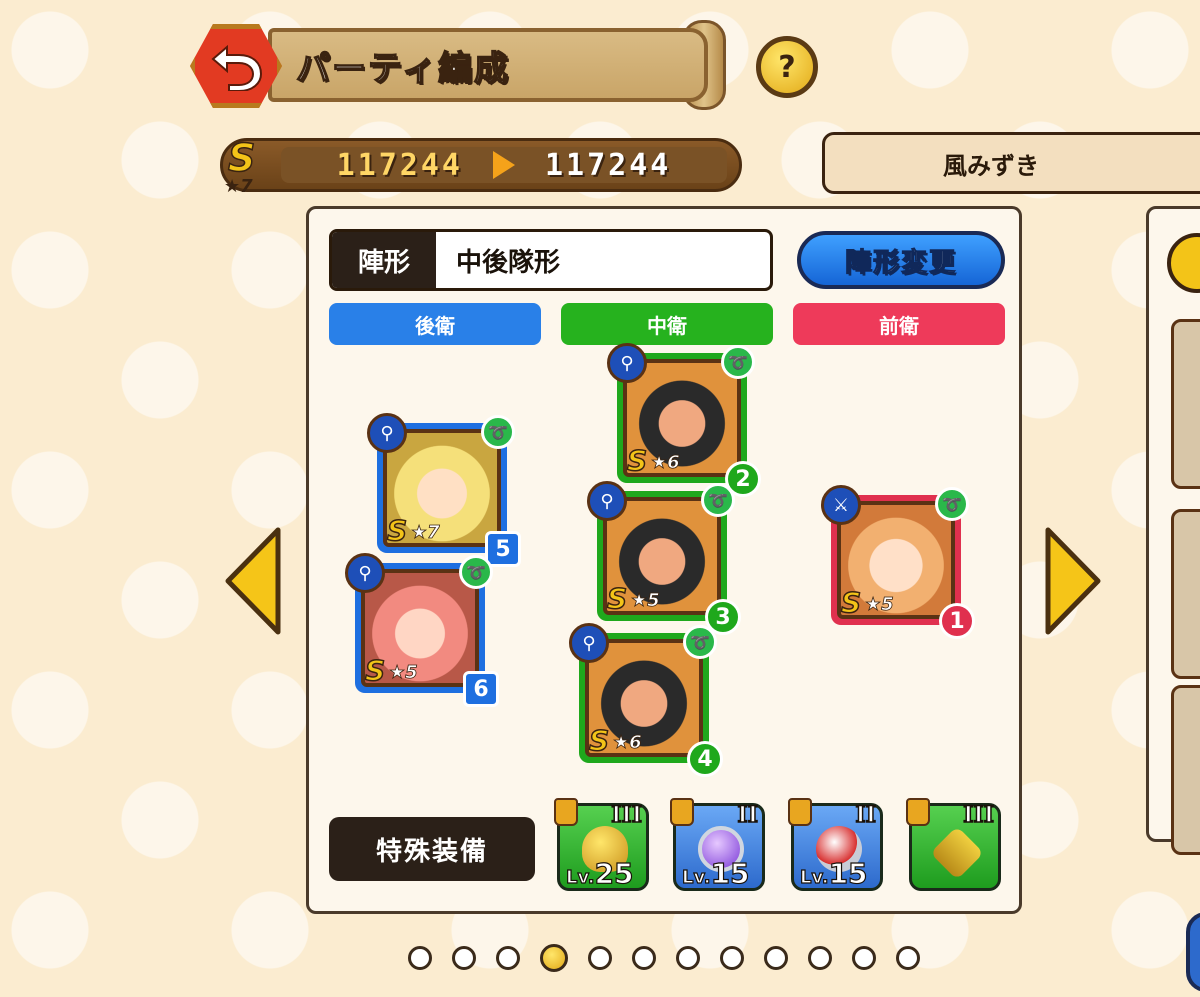  What do you see at coordinates (1183, 263) in the screenshot?
I see `peek-round-button` at bounding box center [1183, 263].